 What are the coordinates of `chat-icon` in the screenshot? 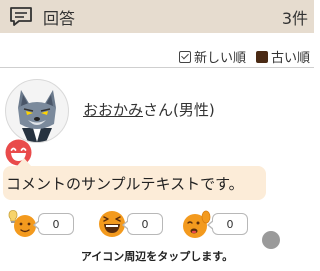 It's located at (21, 18).